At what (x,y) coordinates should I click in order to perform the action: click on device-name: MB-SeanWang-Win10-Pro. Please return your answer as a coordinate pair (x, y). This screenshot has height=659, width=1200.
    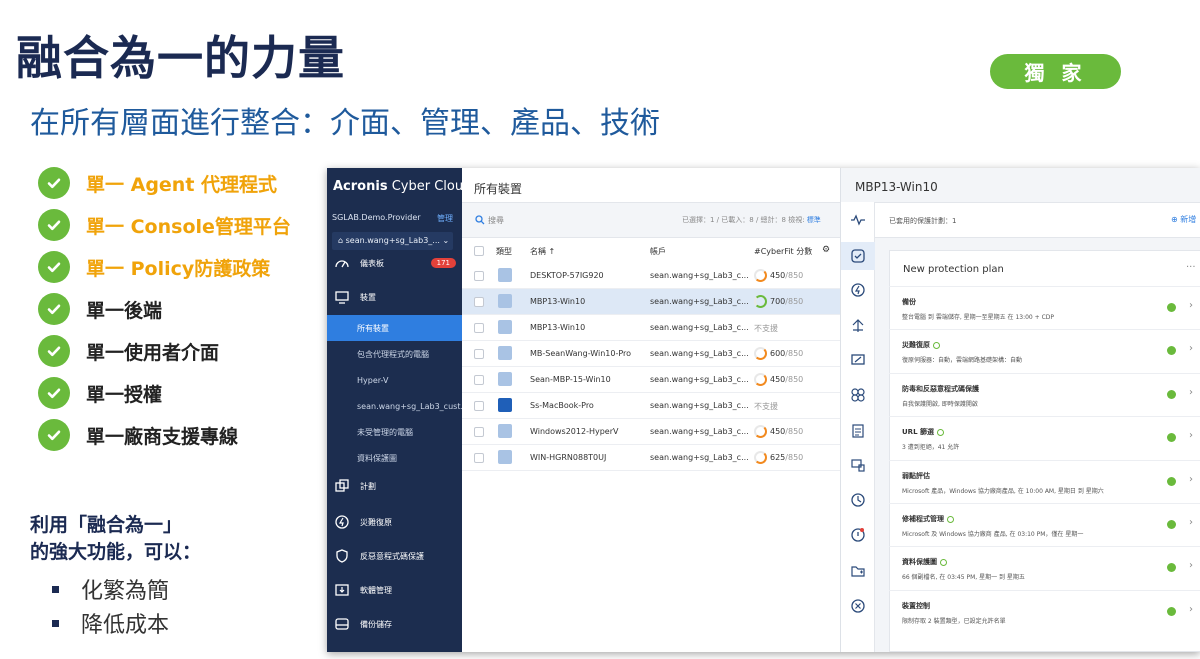
    Looking at the image, I should click on (580, 353).